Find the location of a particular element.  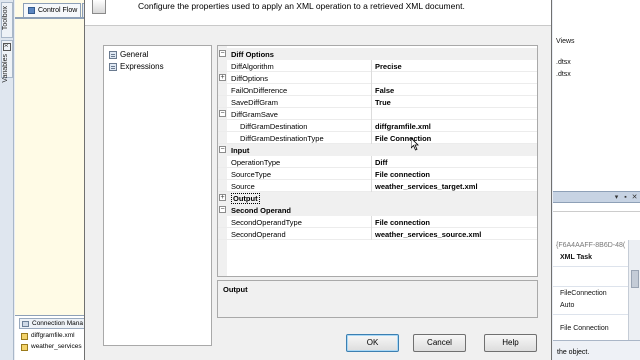

connection-item-label: diffgramfile.xml is located at coordinates (53, 335).